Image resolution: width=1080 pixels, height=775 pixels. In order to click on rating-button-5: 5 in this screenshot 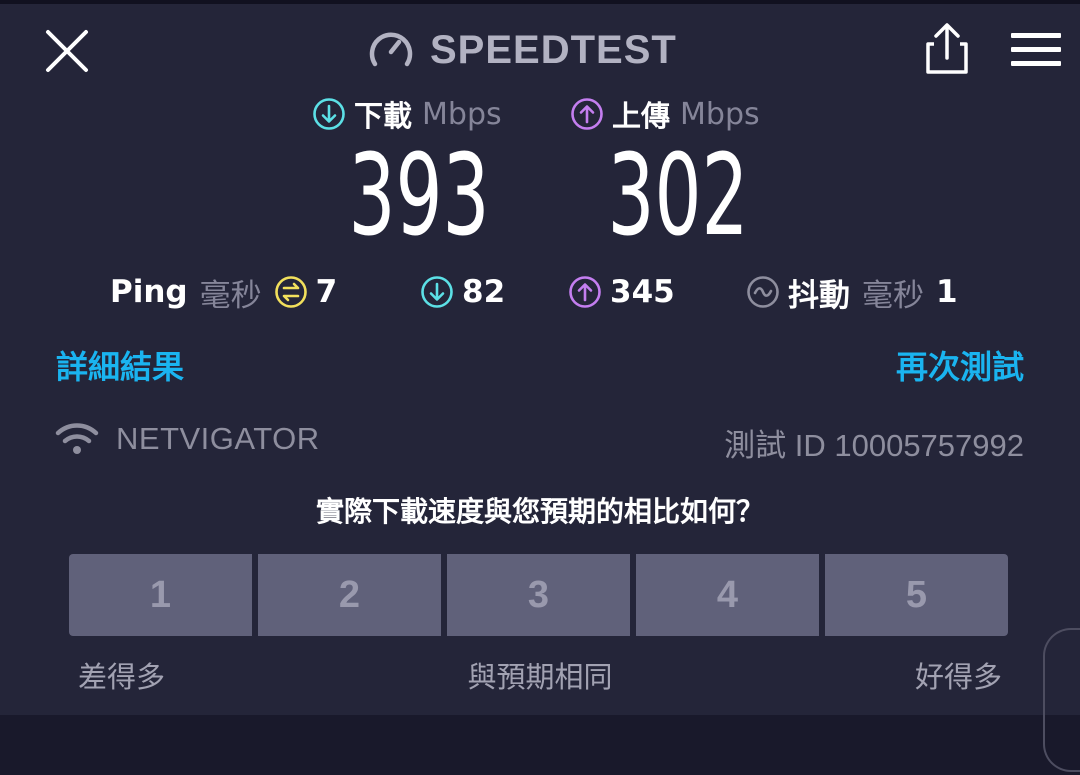, I will do `click(916, 595)`.